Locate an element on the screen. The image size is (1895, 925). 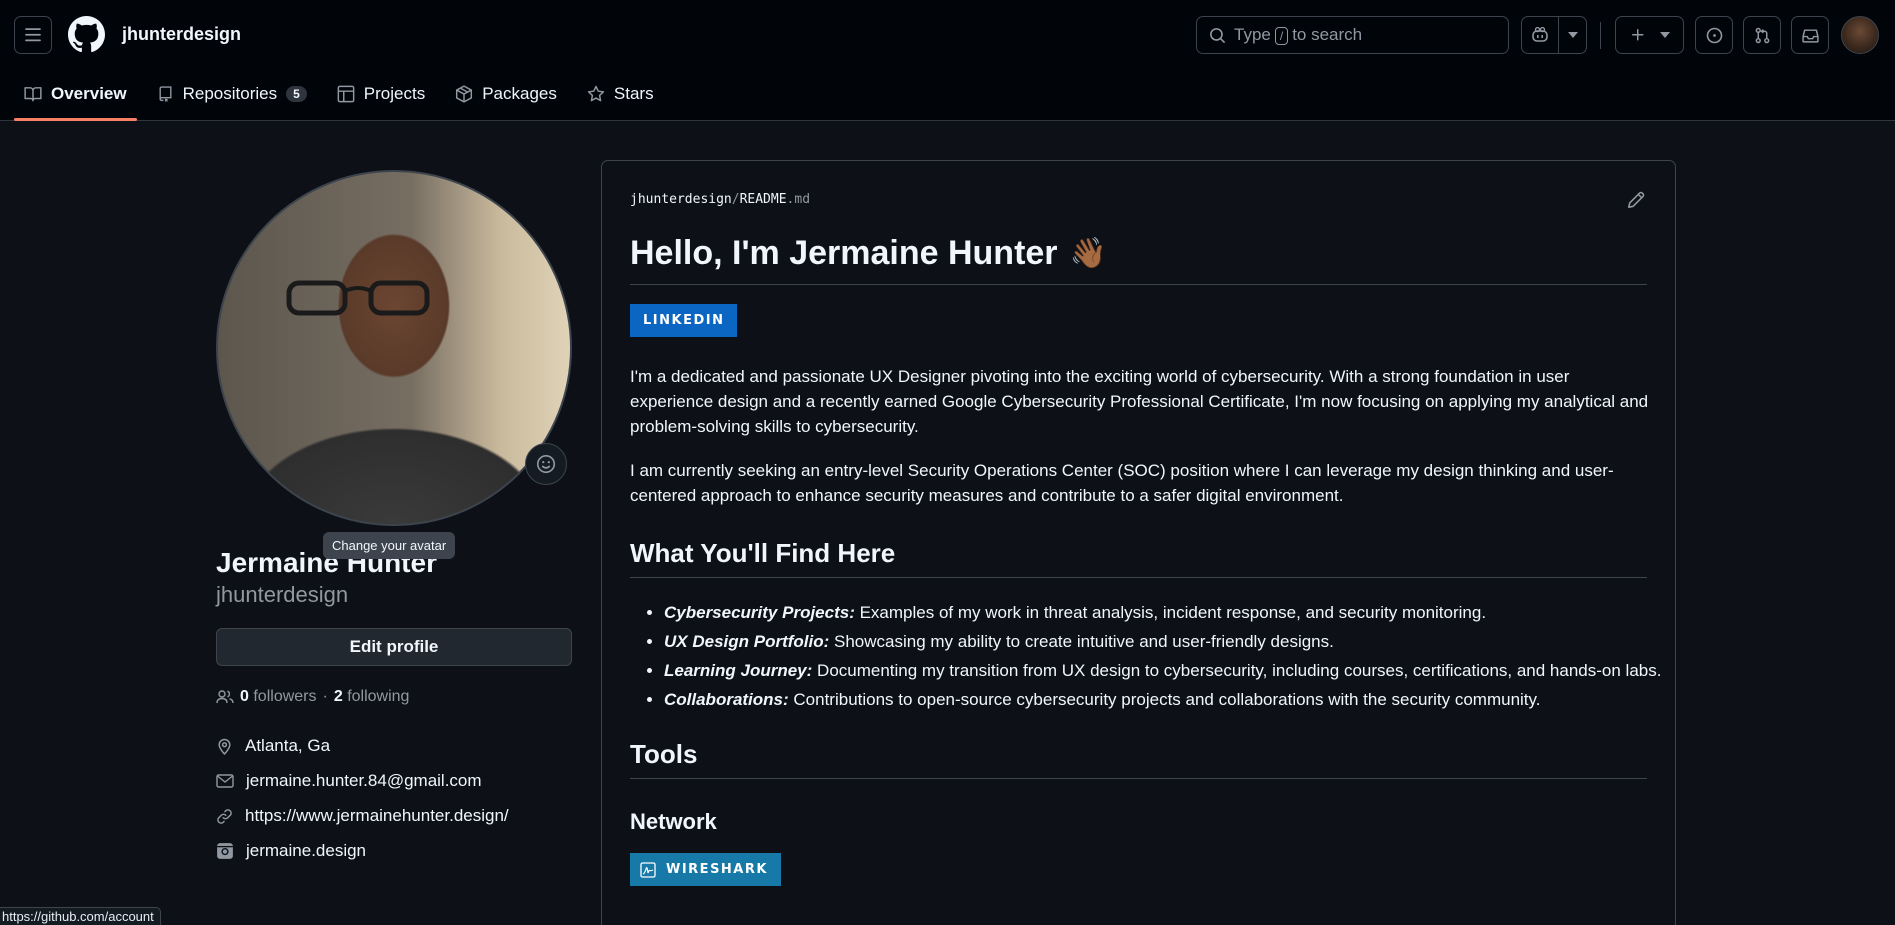
linkedin-badge: LINKEDIN is located at coordinates (684, 320).